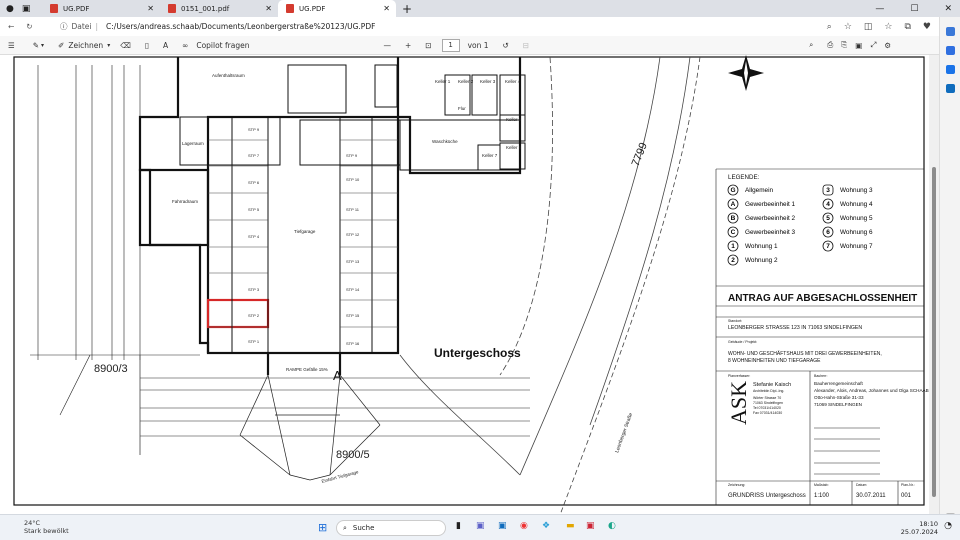 The width and height of the screenshot is (960, 540). What do you see at coordinates (526, 45) in the screenshot?
I see `page-view-icon: ⊟` at bounding box center [526, 45].